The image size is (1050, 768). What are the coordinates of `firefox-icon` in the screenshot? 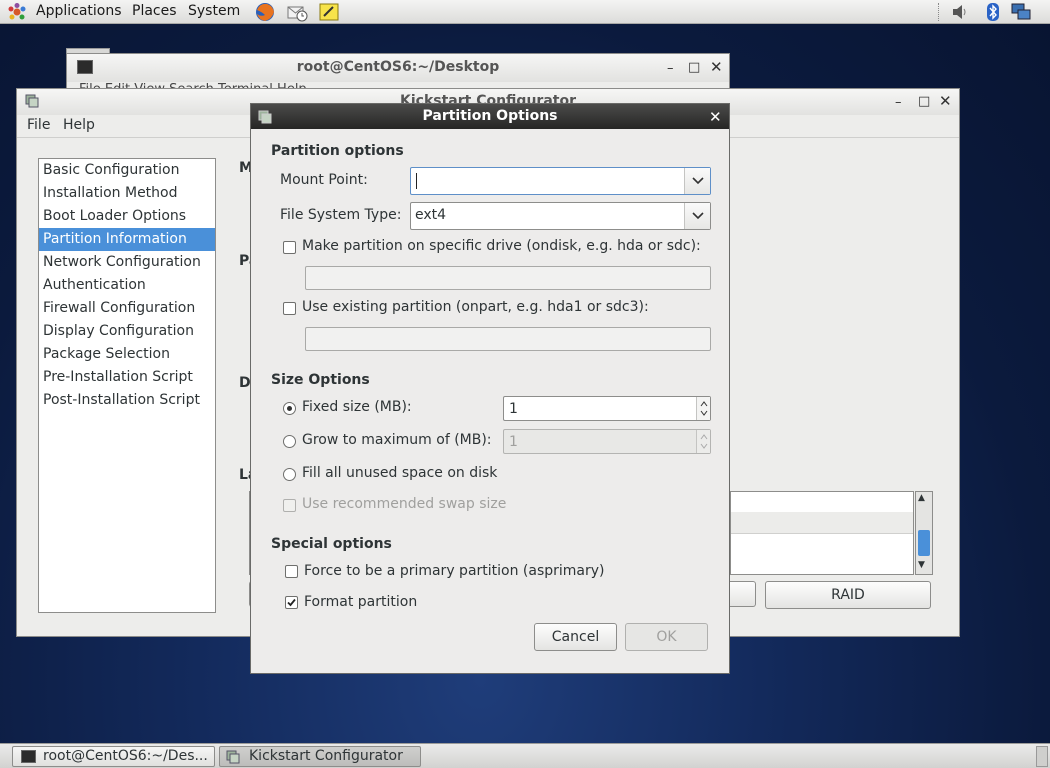 It's located at (265, 12).